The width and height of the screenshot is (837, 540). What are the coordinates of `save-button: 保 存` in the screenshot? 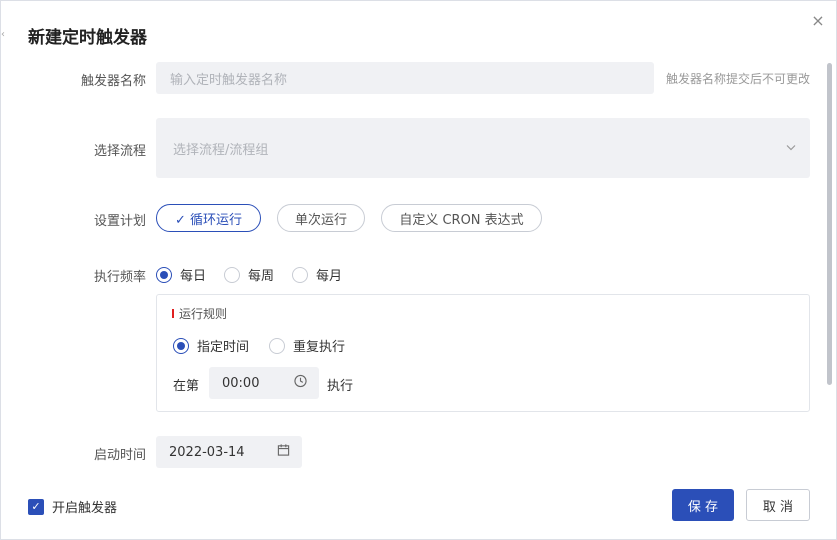 It's located at (703, 505).